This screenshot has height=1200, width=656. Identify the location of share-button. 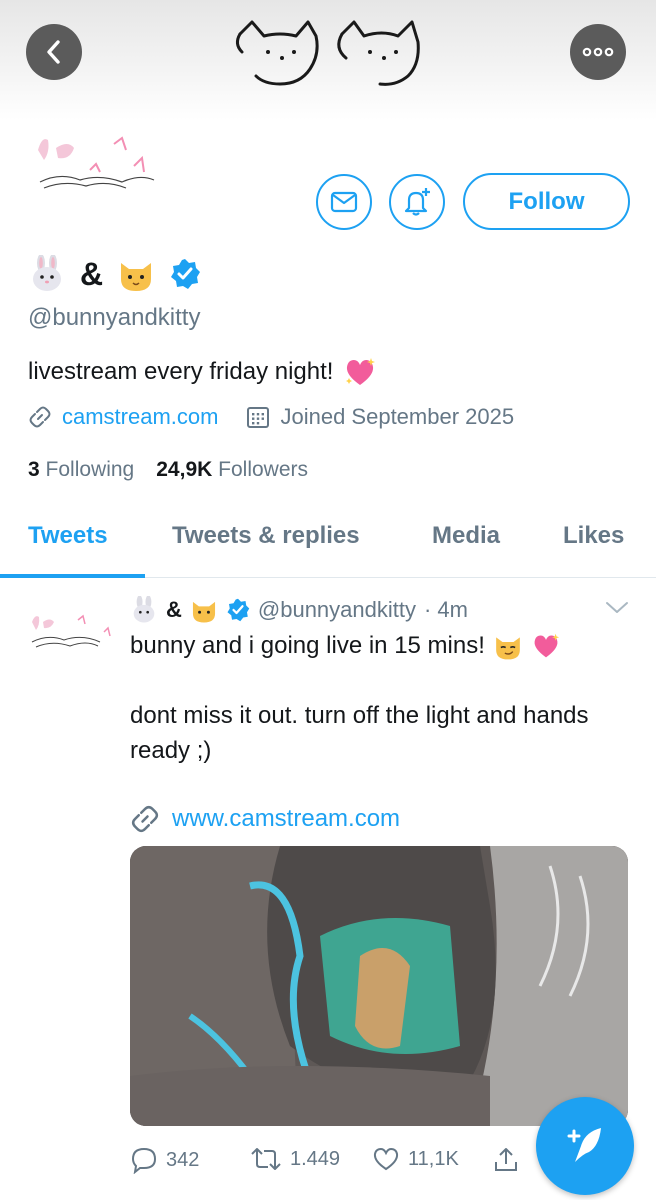
(506, 1160).